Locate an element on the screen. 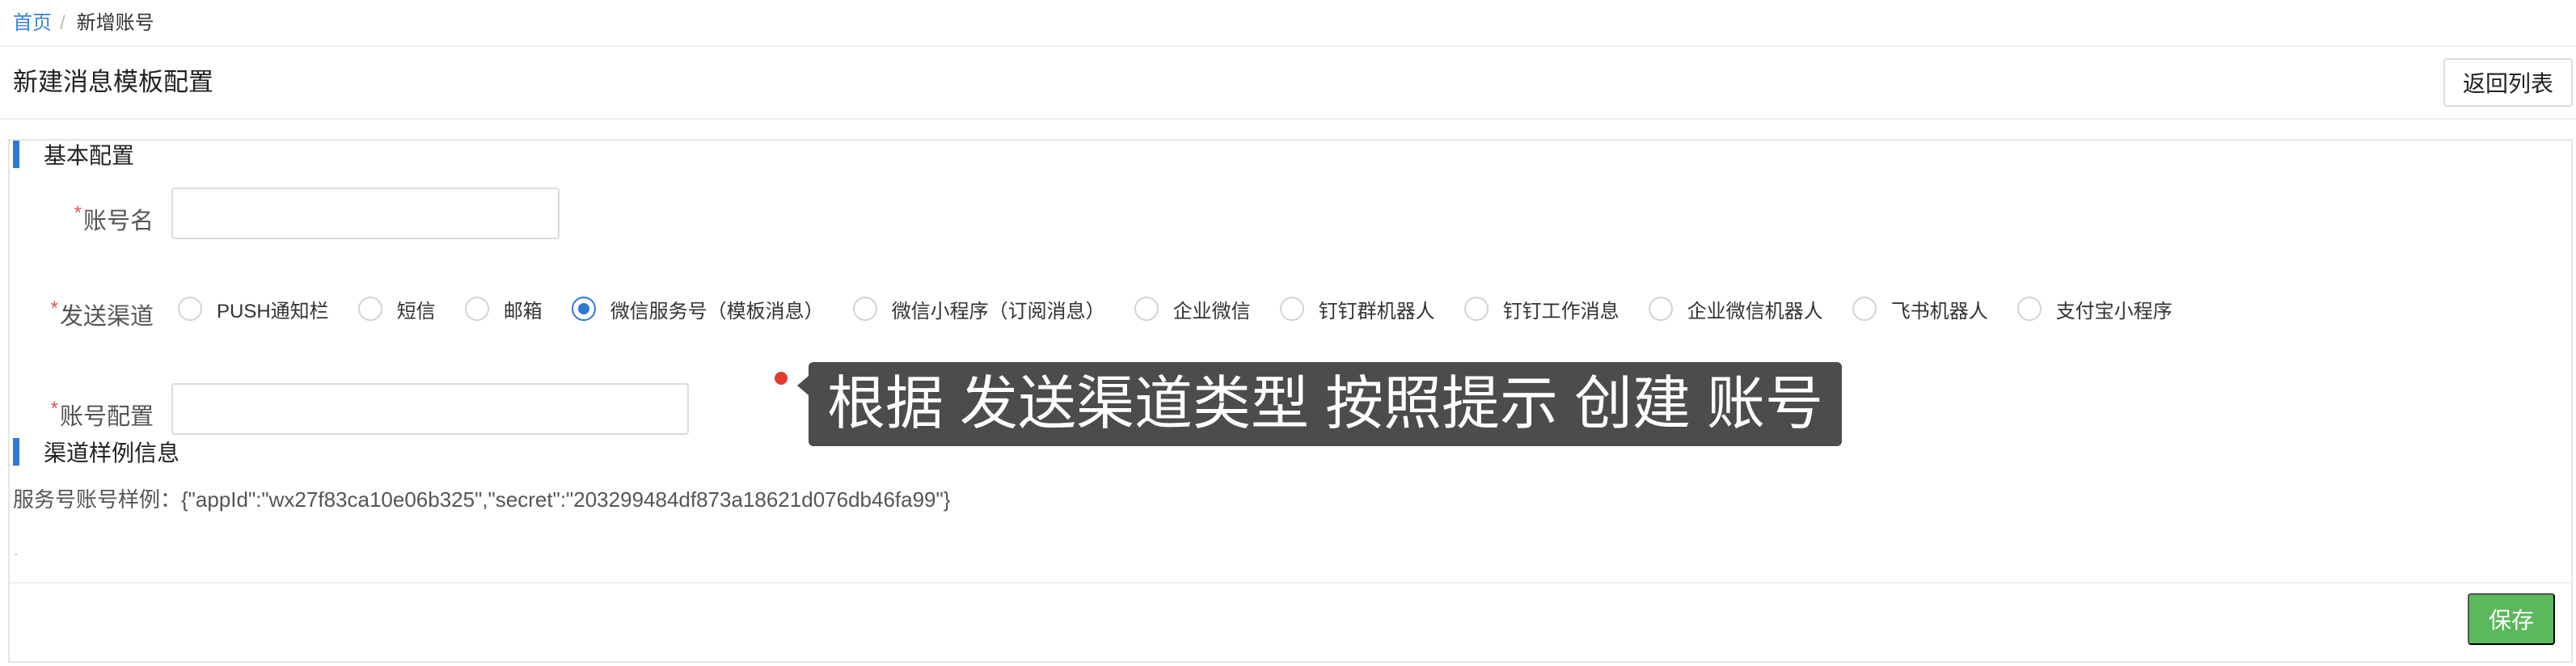 The image size is (2576, 666). channel-radio-option: 飞书机器人 is located at coordinates (1920, 309).